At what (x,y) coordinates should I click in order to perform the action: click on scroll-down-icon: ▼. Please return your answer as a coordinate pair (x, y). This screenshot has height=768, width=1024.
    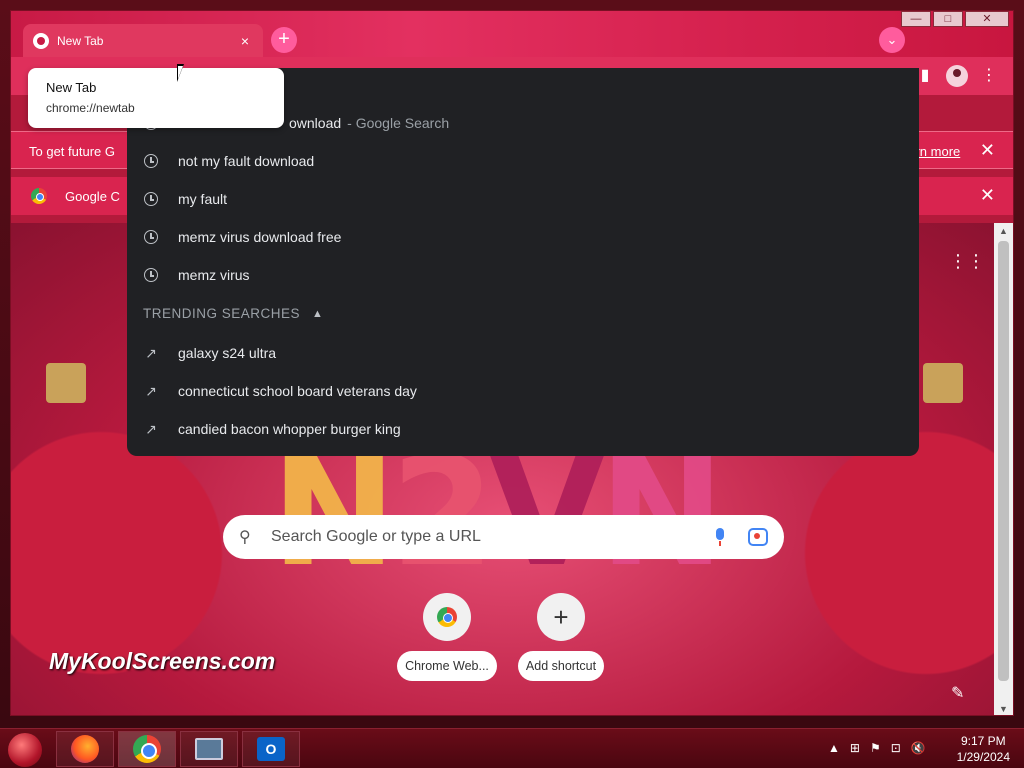
    Looking at the image, I should click on (1003, 708).